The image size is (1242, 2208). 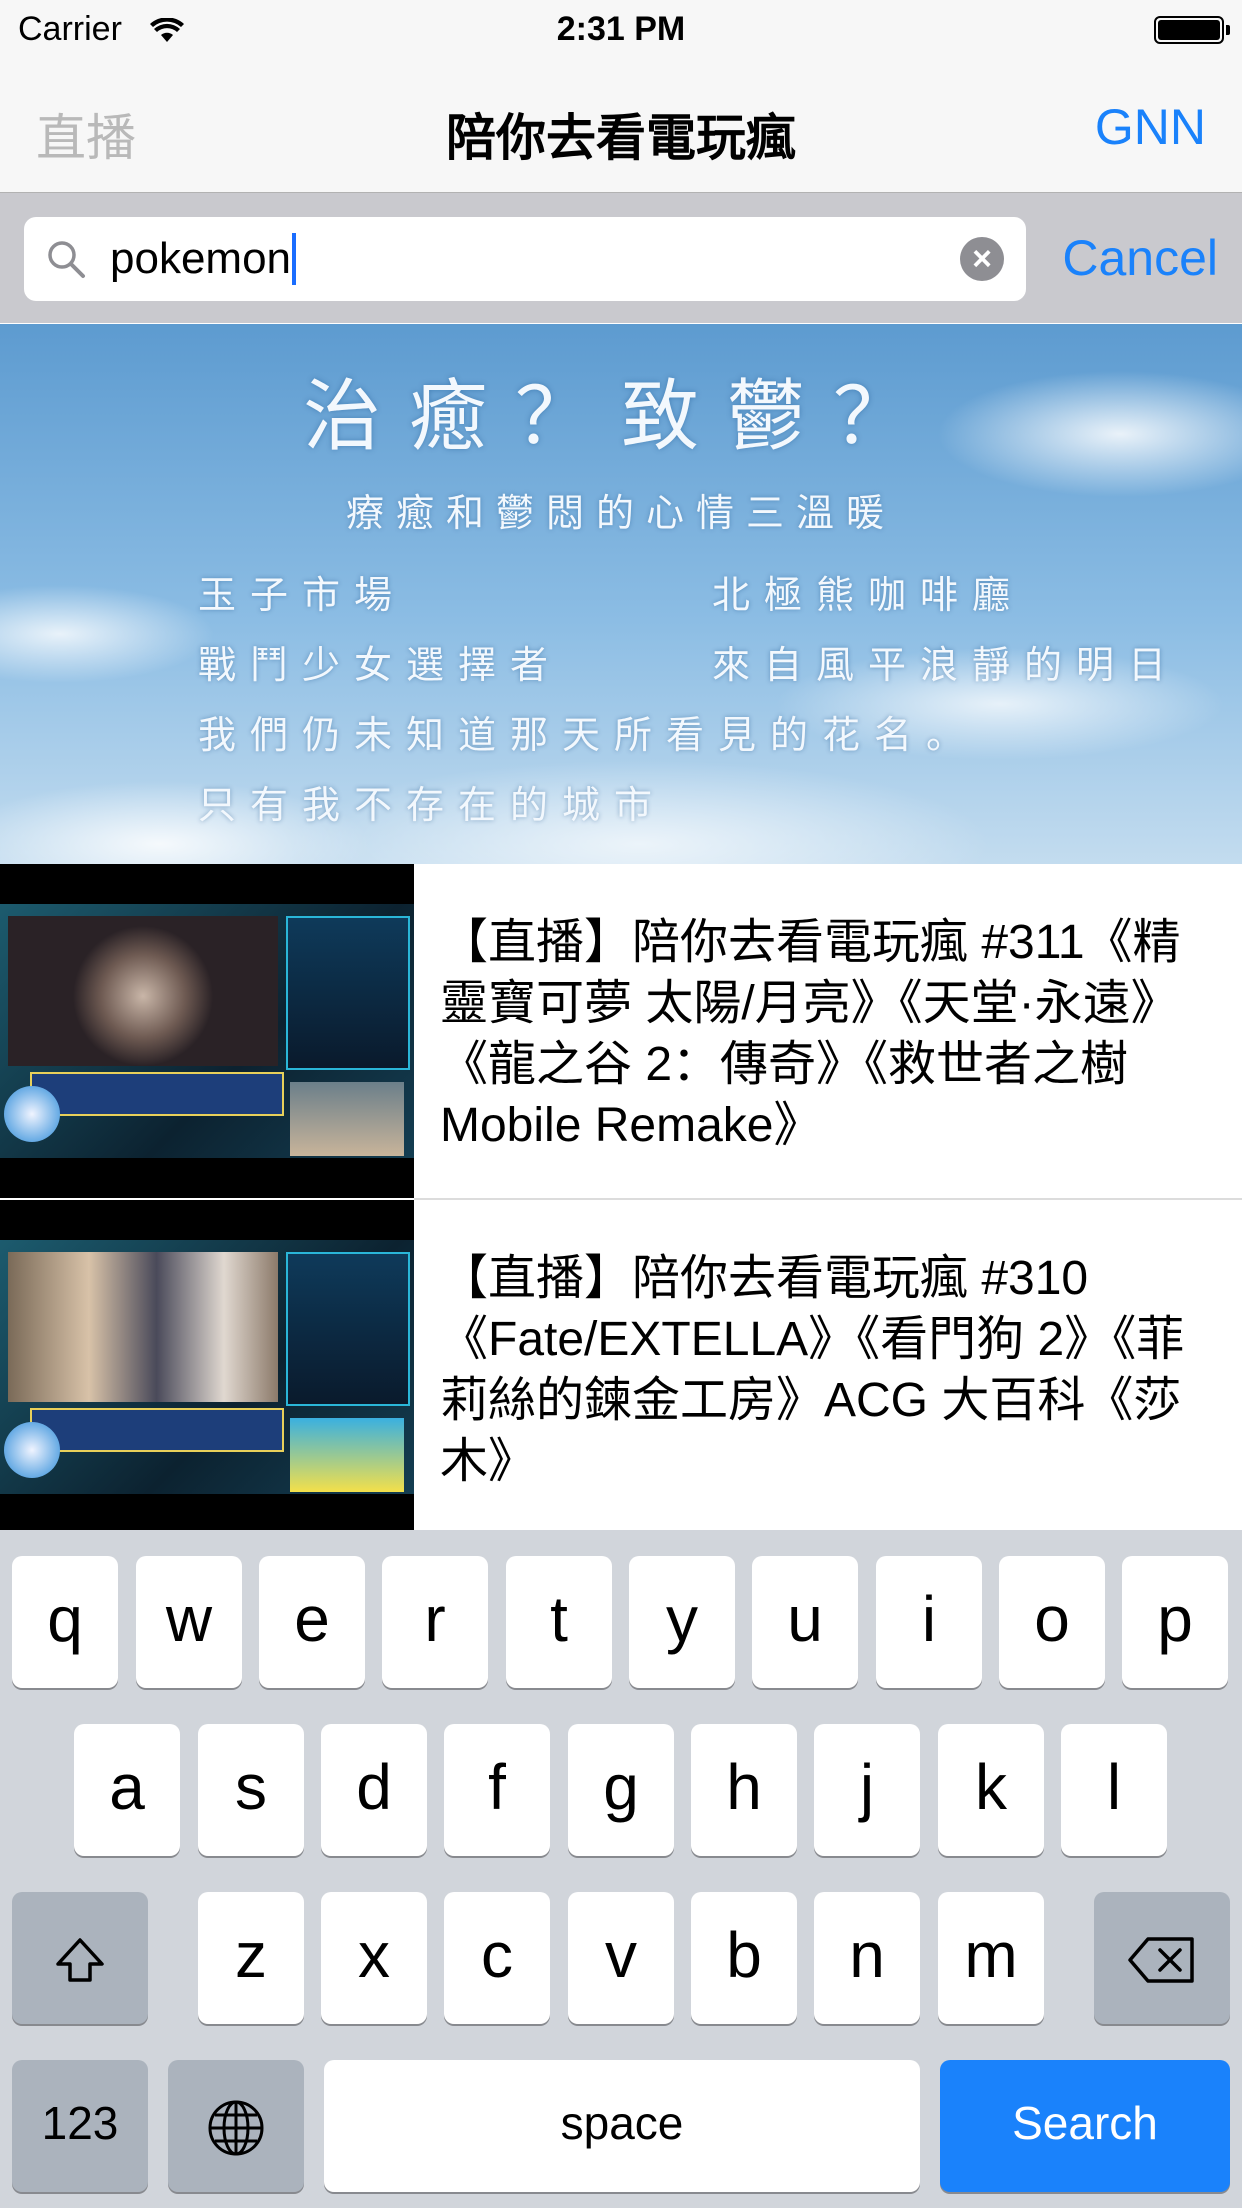 I want to click on banner-subtitle: 療癒和鬱悶的心情三溫暖, so click(x=620, y=514).